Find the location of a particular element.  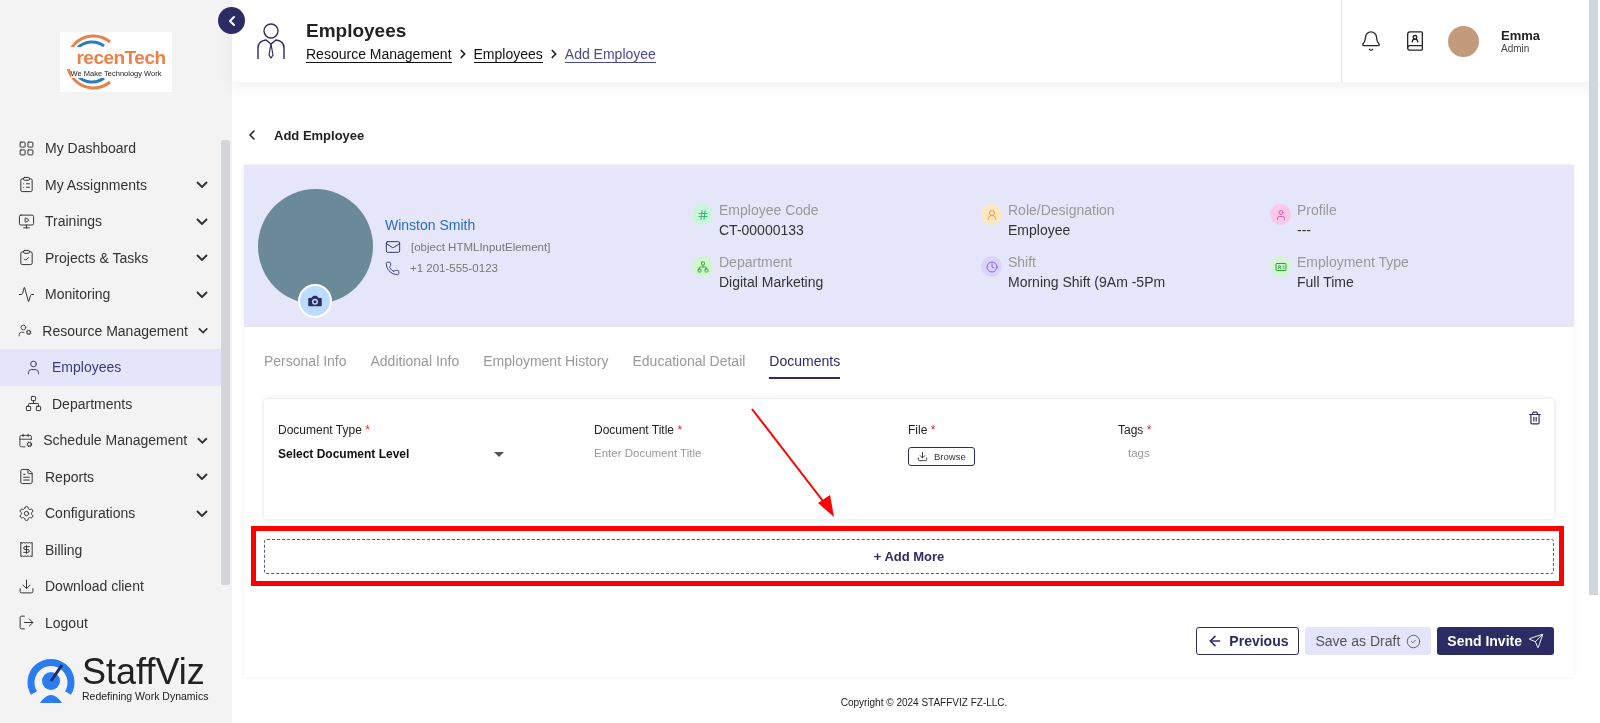

sidebar-item: Download client is located at coordinates (111, 586).